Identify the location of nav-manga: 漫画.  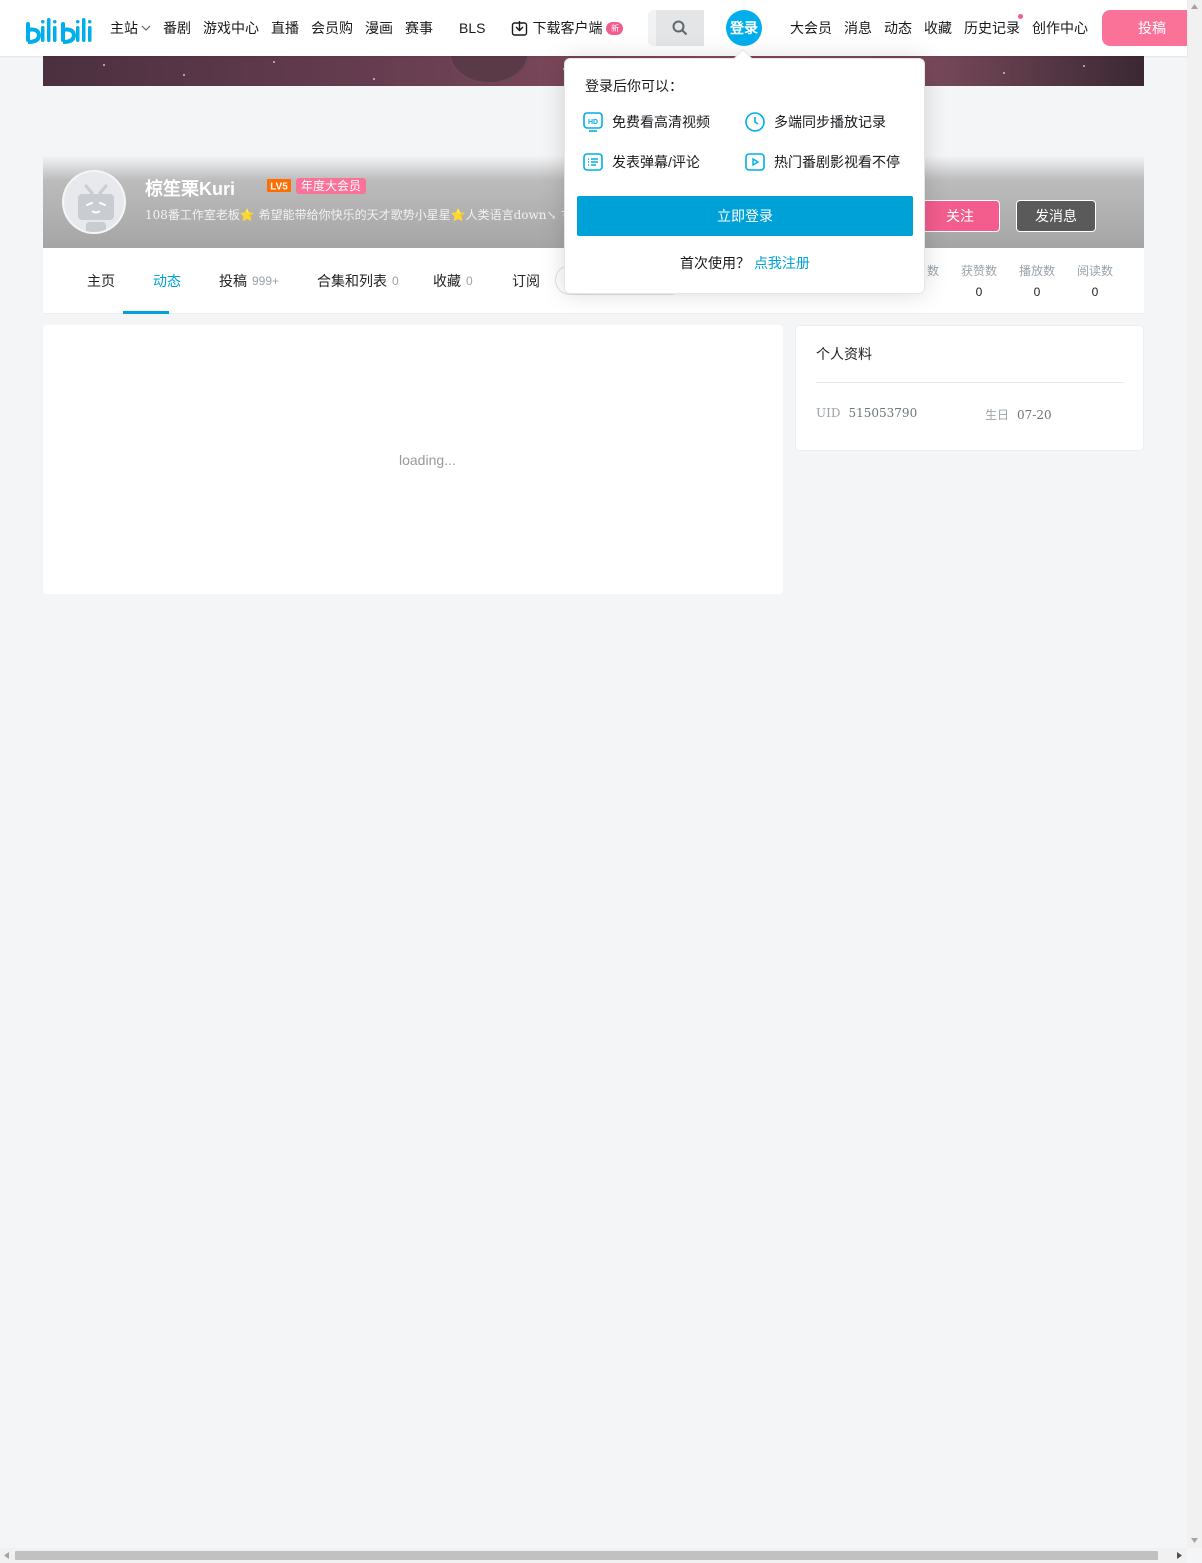
(379, 28).